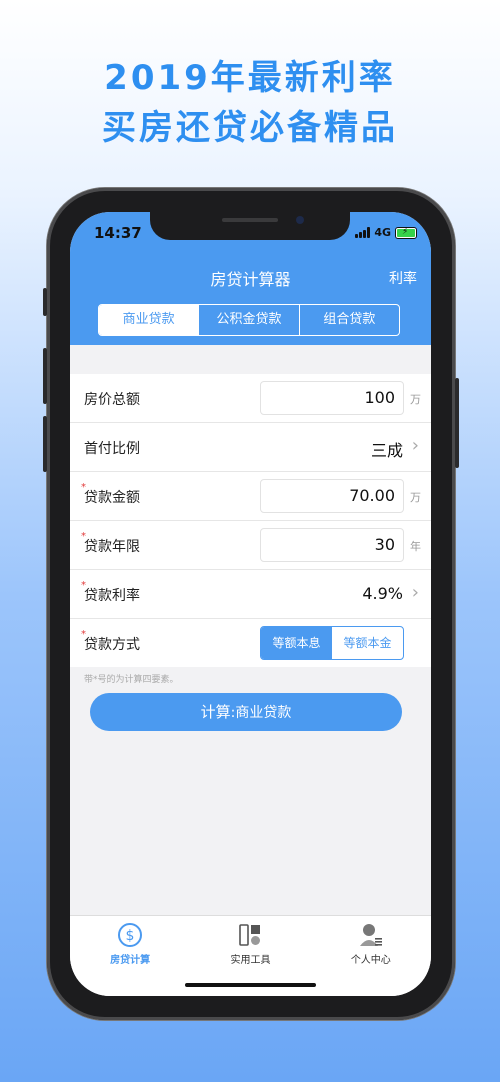 This screenshot has height=1082, width=500. Describe the element at coordinates (403, 278) in the screenshot. I see `rate-link: 利率` at that location.